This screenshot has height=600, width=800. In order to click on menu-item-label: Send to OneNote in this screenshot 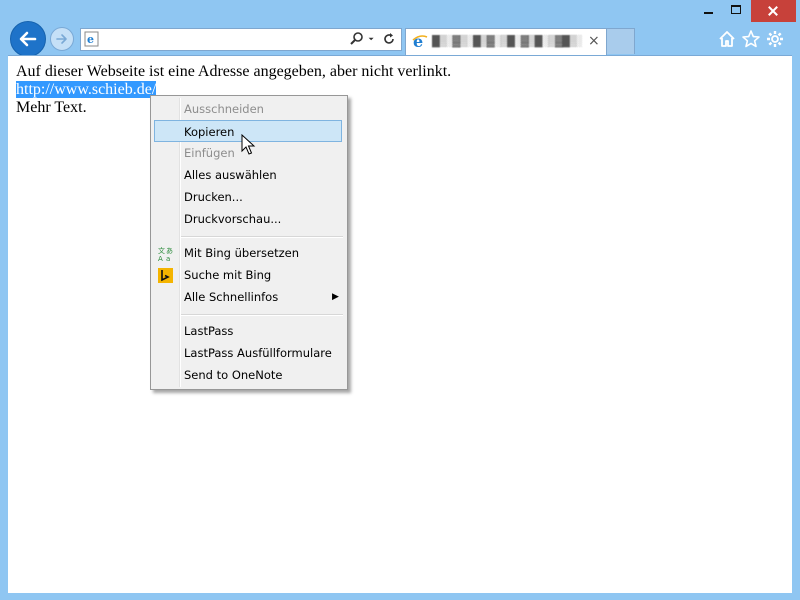, I will do `click(233, 375)`.